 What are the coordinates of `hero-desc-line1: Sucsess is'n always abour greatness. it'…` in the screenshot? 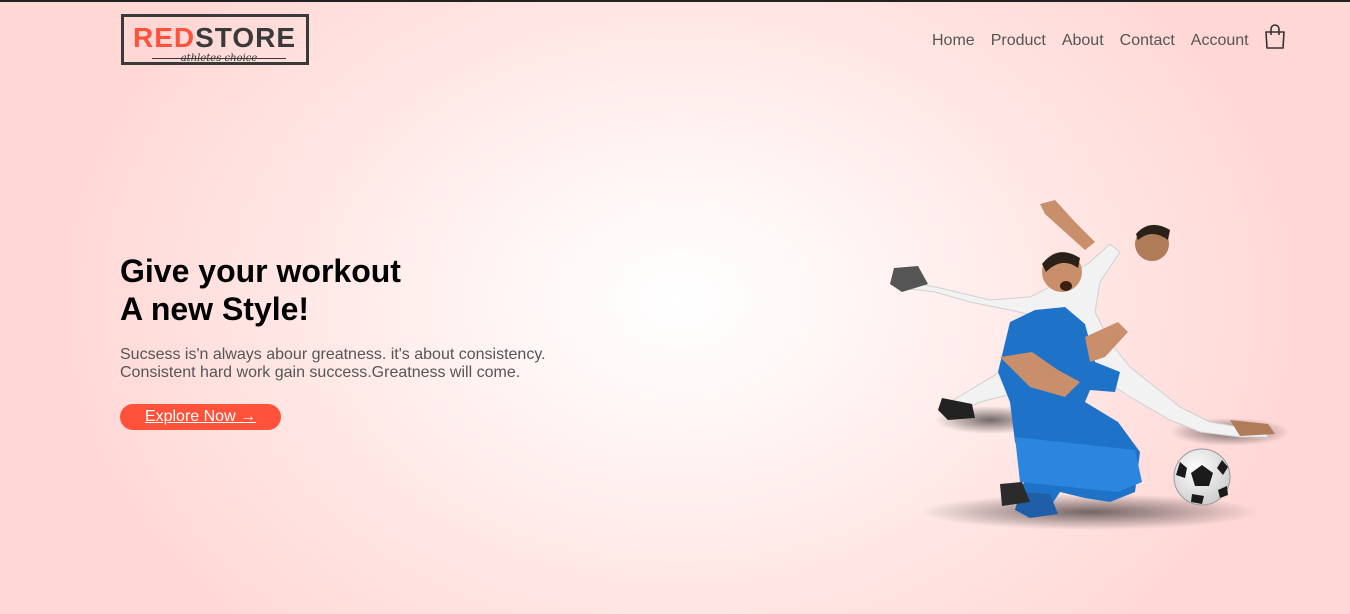 It's located at (333, 354).